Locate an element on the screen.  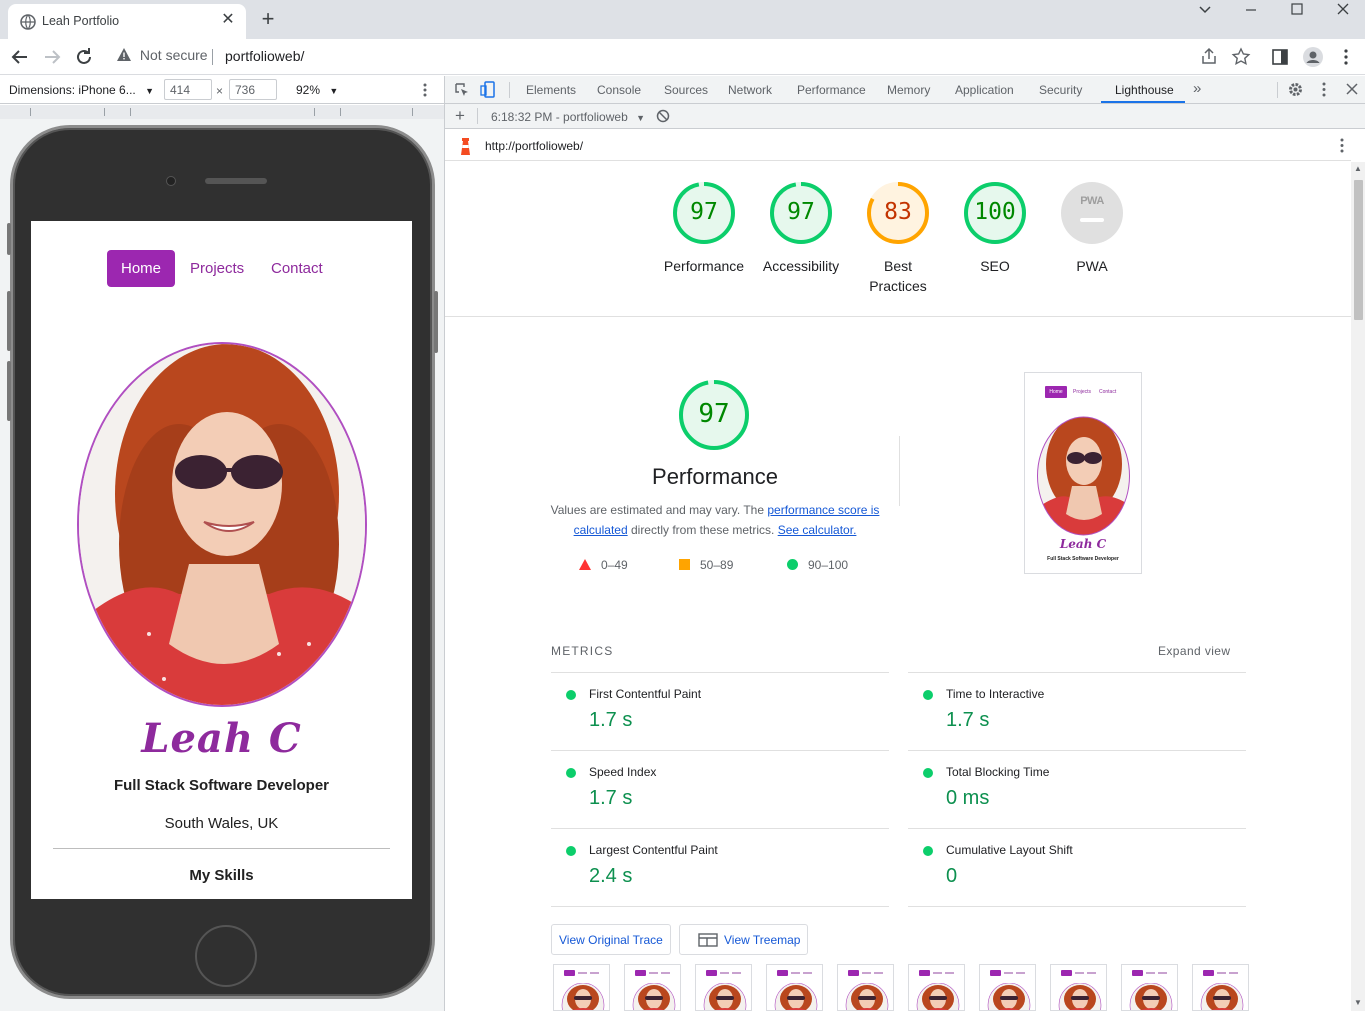
zoom-select: 92% ▼ is located at coordinates (317, 90).